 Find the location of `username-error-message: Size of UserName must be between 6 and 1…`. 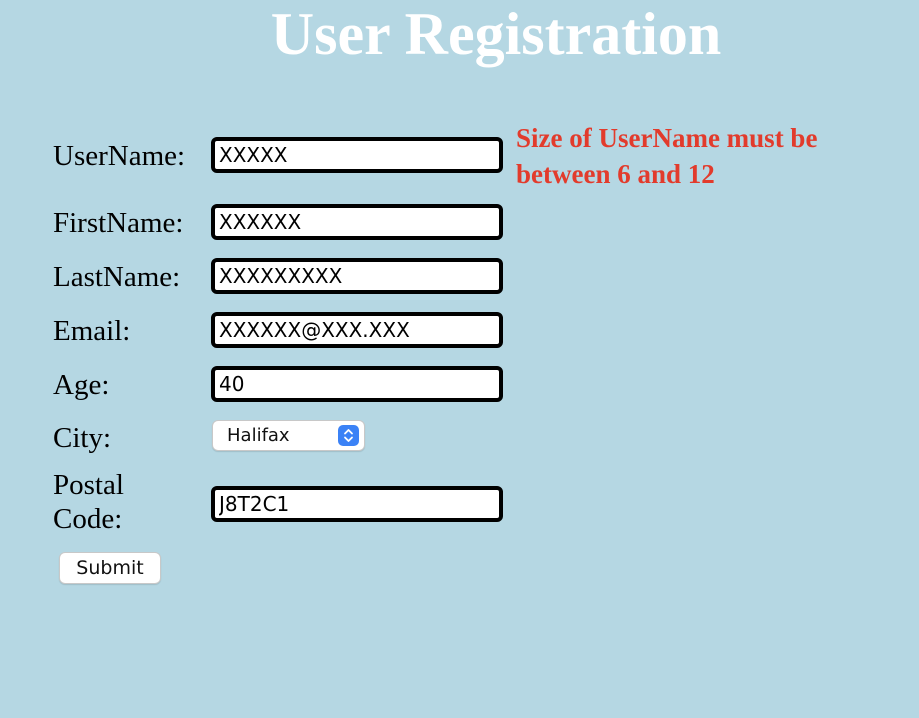

username-error-message: Size of UserName must be between 6 and 1… is located at coordinates (667, 156).